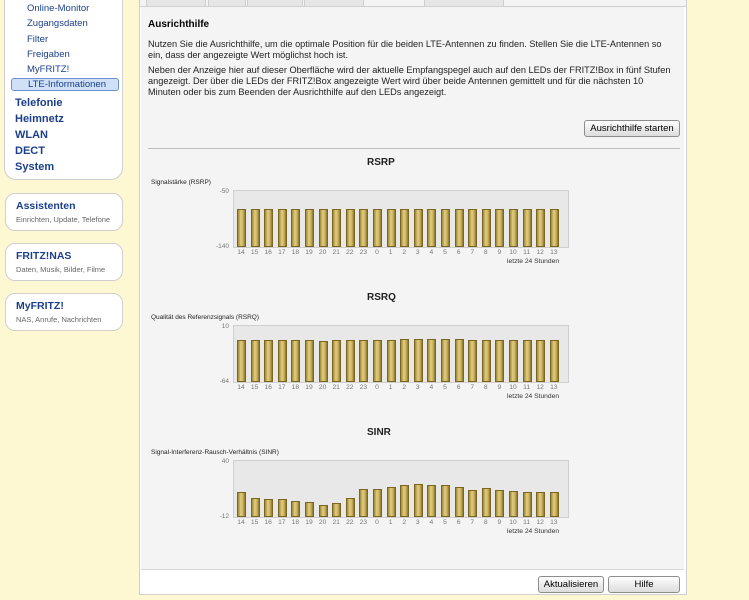 The image size is (749, 600). What do you see at coordinates (472, 252) in the screenshot?
I see `chart-xtick-0: 7` at bounding box center [472, 252].